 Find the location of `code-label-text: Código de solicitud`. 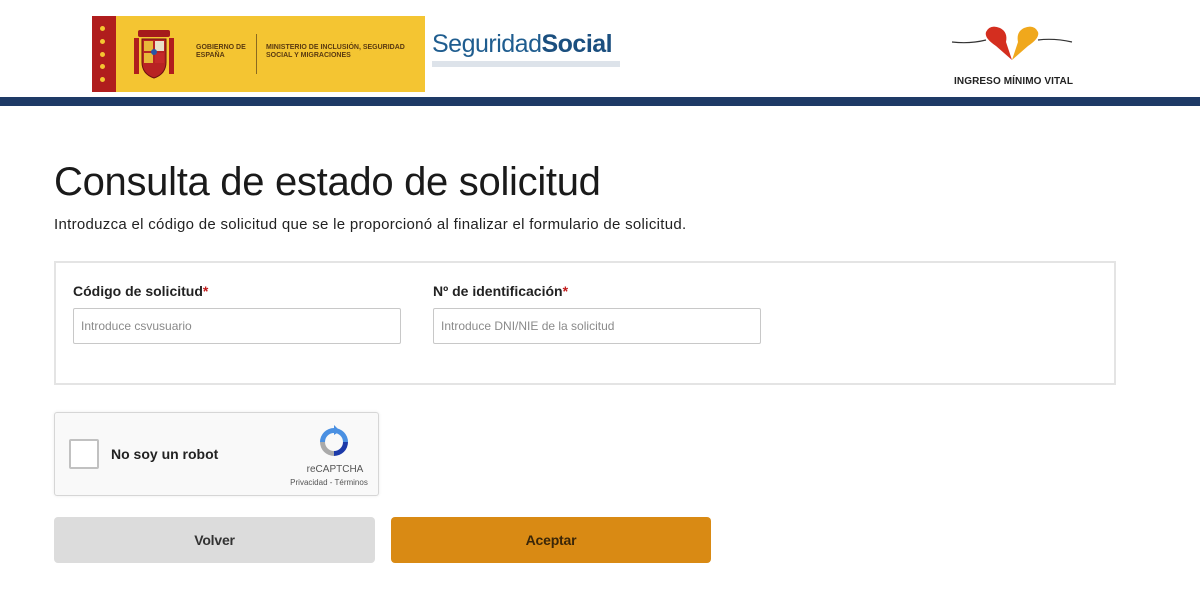

code-label-text: Código de solicitud is located at coordinates (138, 291).